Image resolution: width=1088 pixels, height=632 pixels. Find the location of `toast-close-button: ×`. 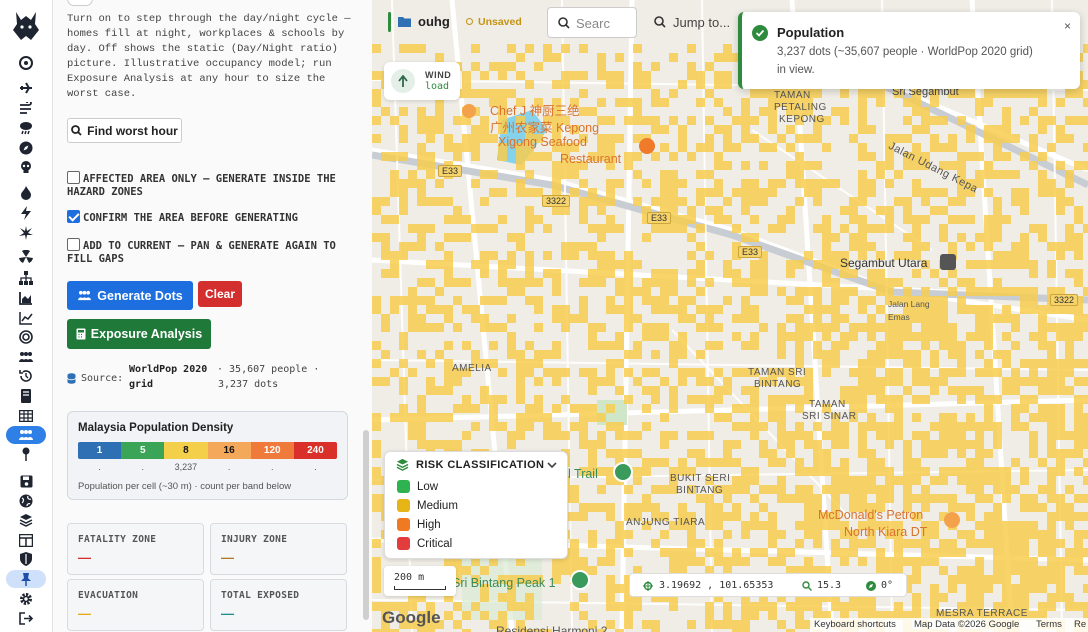

toast-close-button: × is located at coordinates (1067, 26).